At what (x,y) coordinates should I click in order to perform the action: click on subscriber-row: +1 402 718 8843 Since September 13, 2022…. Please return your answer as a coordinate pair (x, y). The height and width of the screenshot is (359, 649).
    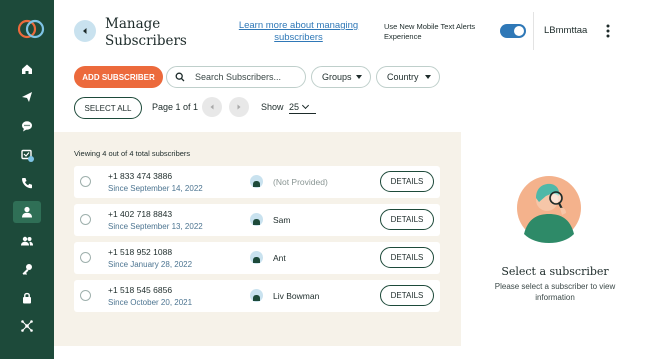
    Looking at the image, I should click on (257, 220).